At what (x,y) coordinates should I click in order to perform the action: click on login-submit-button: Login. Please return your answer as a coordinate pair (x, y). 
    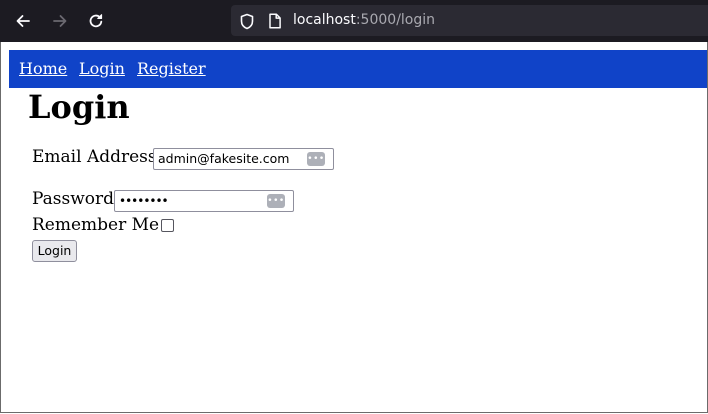
    Looking at the image, I should click on (54, 251).